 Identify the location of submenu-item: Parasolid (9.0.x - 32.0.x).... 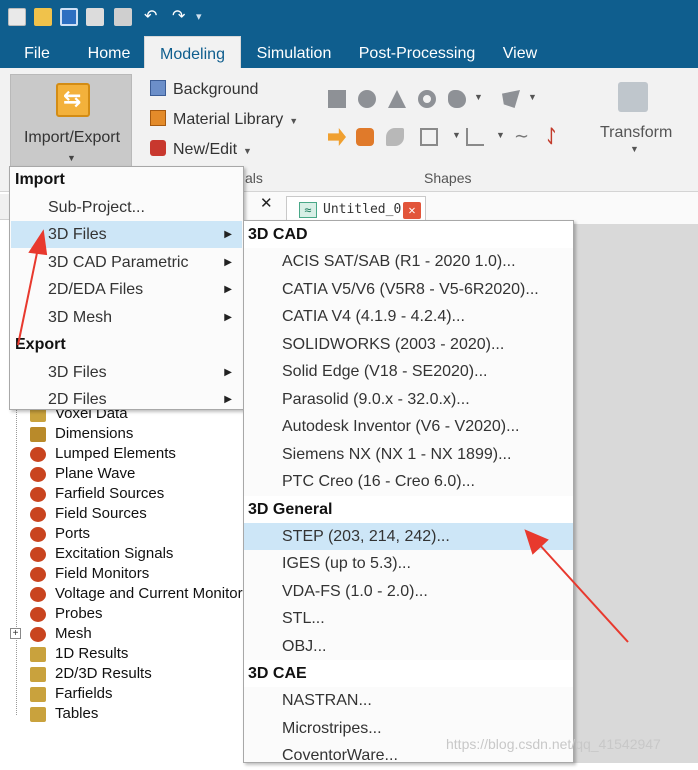
(408, 400).